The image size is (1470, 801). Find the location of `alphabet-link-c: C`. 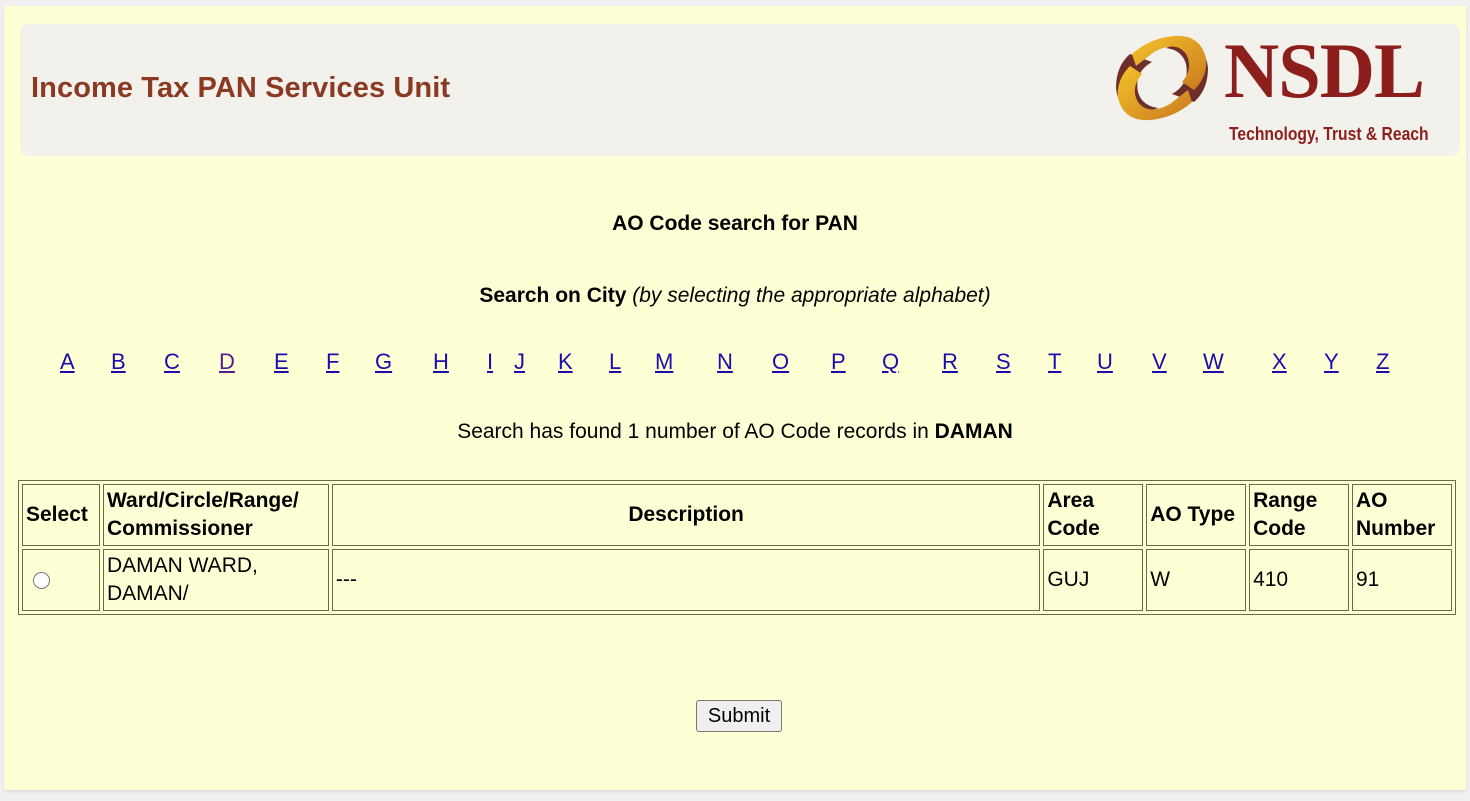

alphabet-link-c: C is located at coordinates (172, 362).